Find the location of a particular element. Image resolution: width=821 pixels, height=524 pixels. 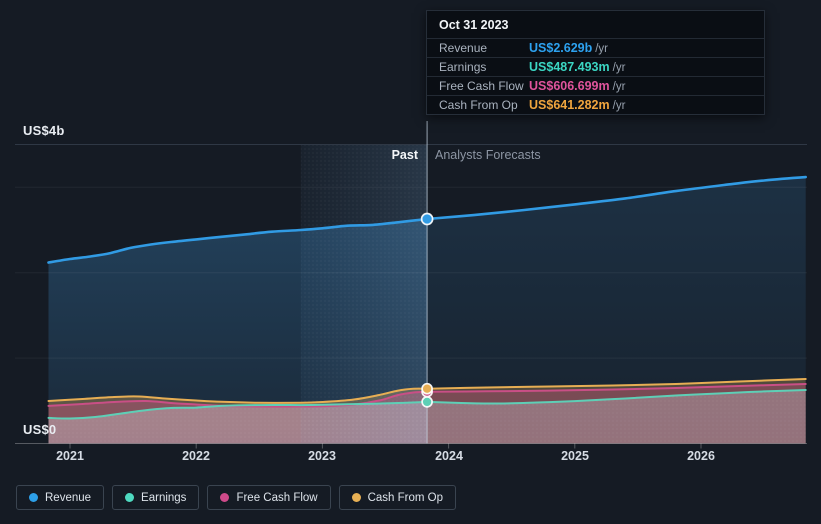

legend-label: Revenue is located at coordinates (68, 497).